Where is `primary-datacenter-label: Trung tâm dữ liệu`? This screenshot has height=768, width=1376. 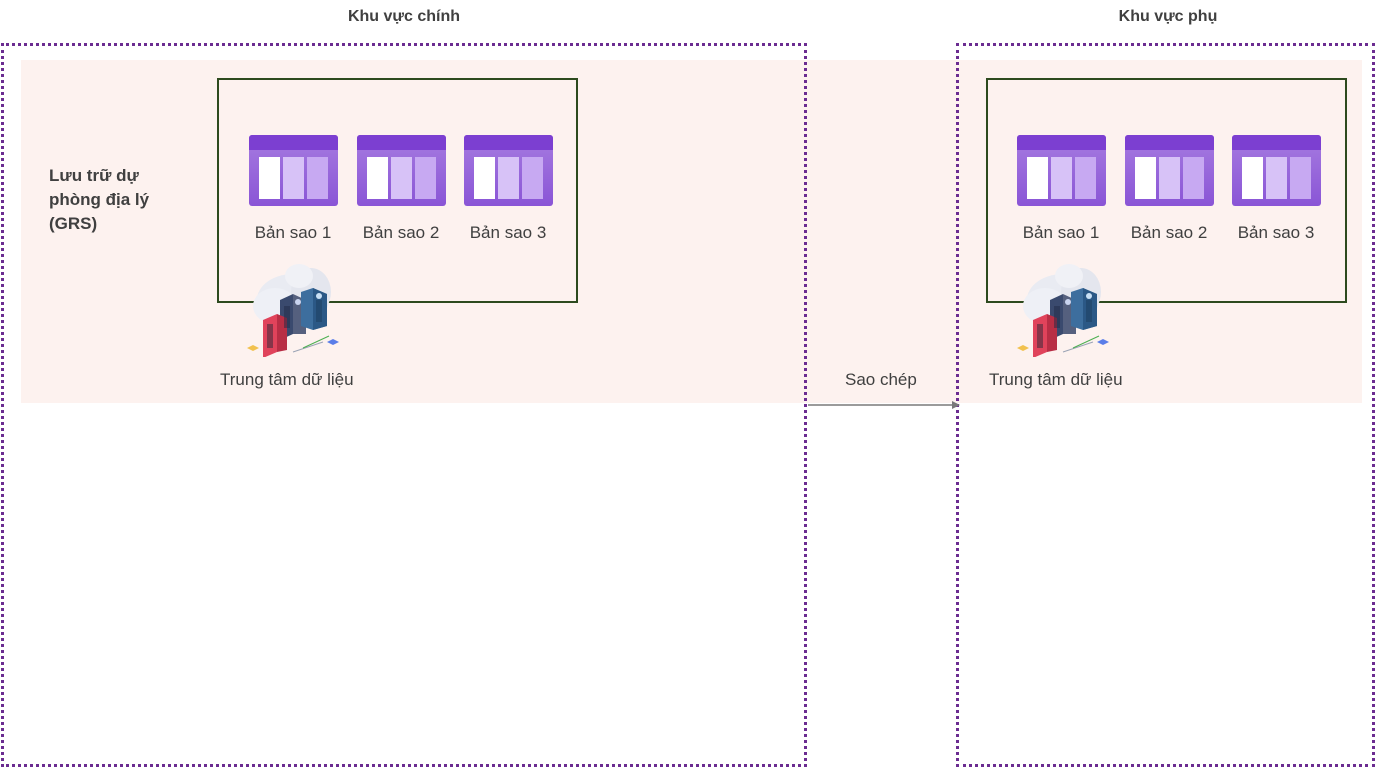
primary-datacenter-label: Trung tâm dữ liệu is located at coordinates (287, 379).